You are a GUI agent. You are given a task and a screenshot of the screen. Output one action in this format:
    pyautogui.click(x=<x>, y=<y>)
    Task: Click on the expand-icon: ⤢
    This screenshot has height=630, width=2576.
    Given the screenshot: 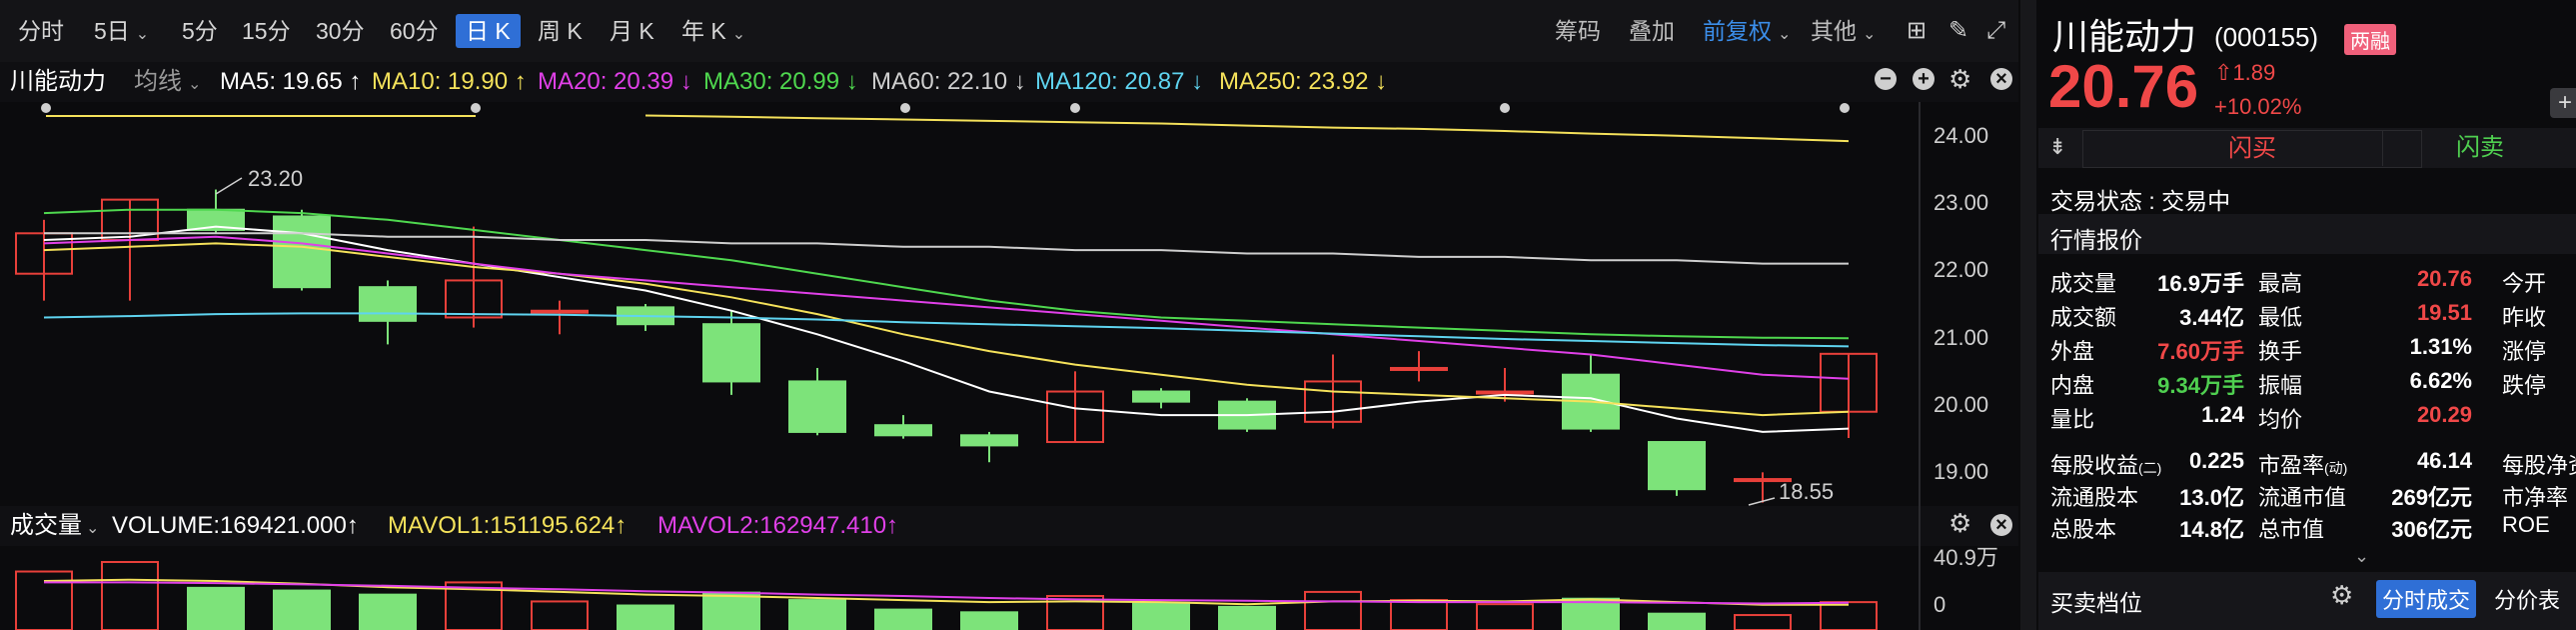 What is the action you would take?
    pyautogui.click(x=1995, y=31)
    